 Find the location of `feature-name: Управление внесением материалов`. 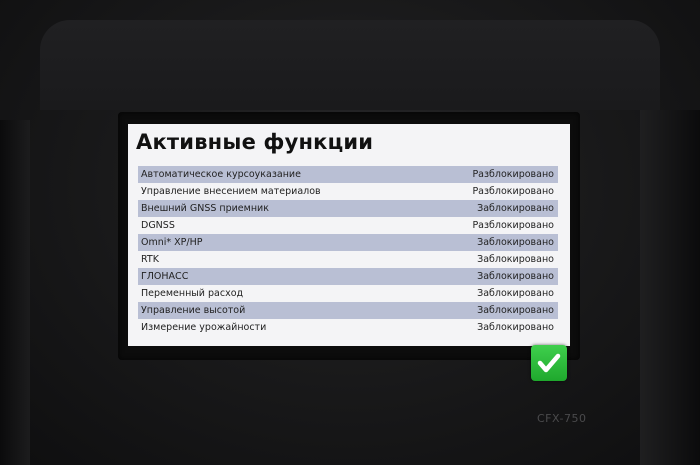

feature-name: Управление внесением материалов is located at coordinates (231, 191).